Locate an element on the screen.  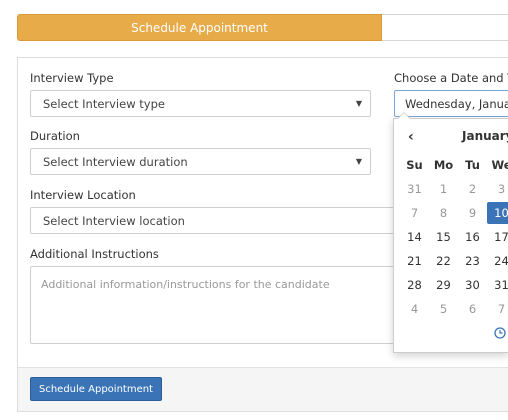
weekday-header-row: Su Mo Tu We is located at coordinates (454, 165).